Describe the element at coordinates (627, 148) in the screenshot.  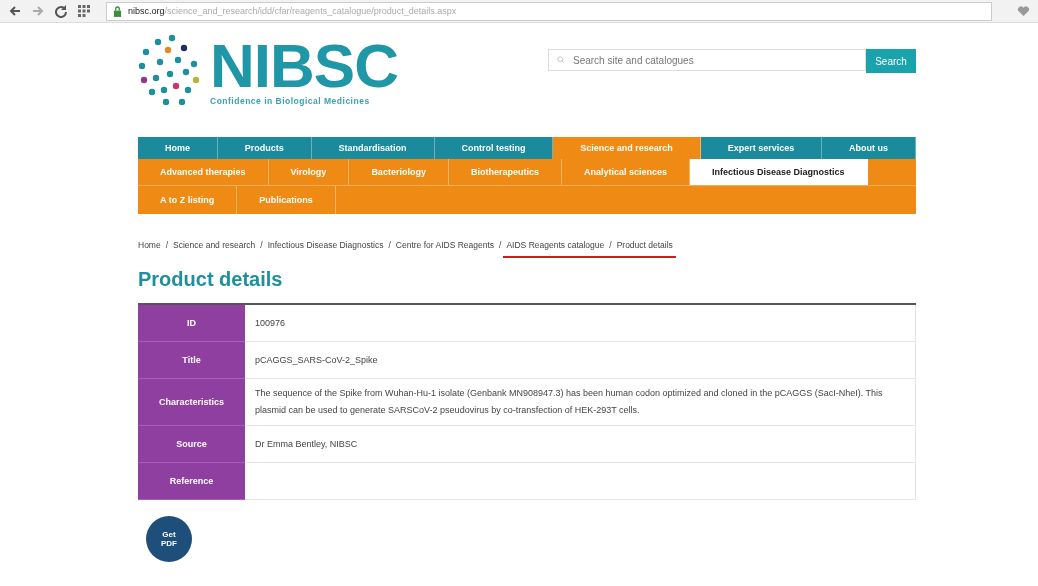
I see `nav-tab: Science and research` at that location.